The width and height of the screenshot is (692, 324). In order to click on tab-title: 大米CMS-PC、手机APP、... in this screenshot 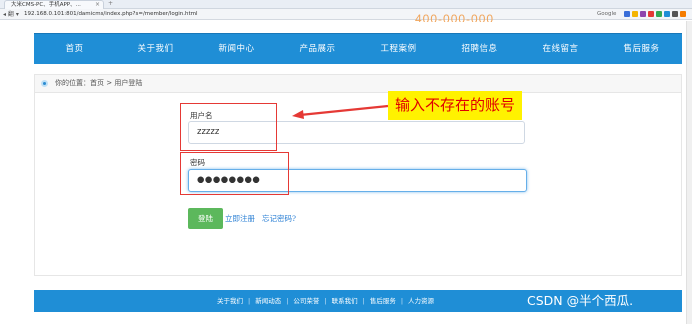, I will do `click(46, 5)`.